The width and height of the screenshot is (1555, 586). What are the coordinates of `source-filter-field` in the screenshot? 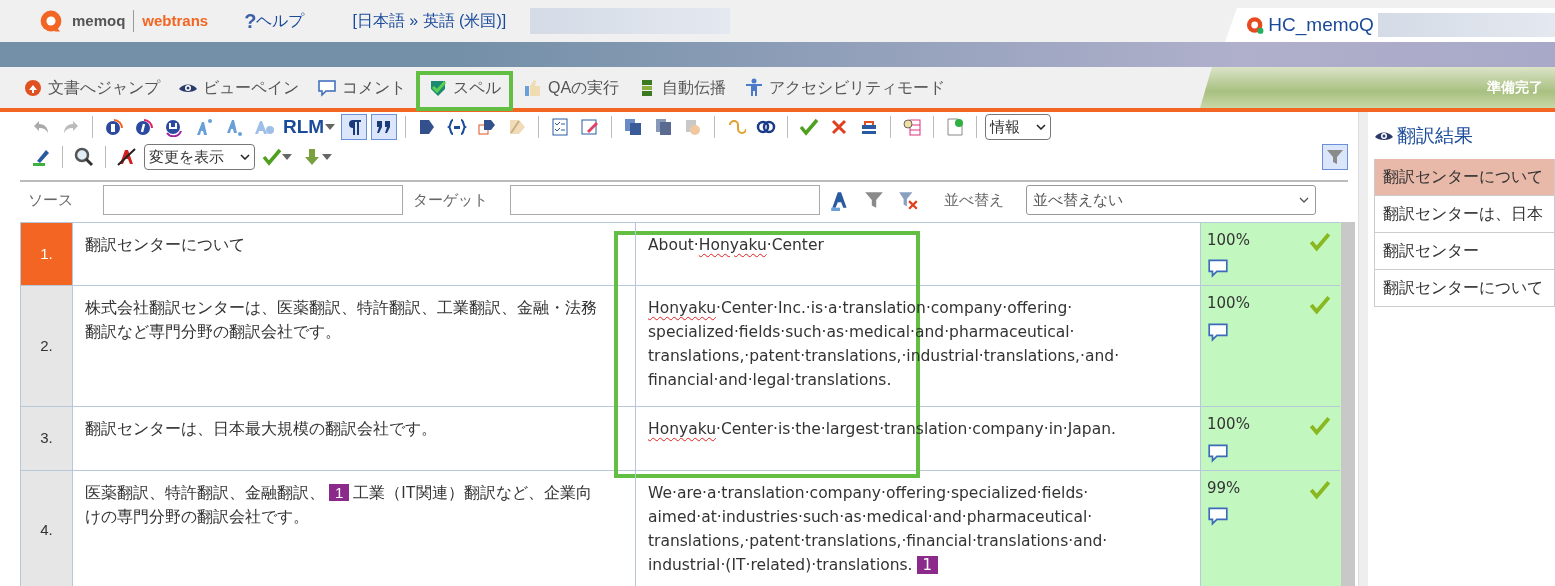 It's located at (253, 199).